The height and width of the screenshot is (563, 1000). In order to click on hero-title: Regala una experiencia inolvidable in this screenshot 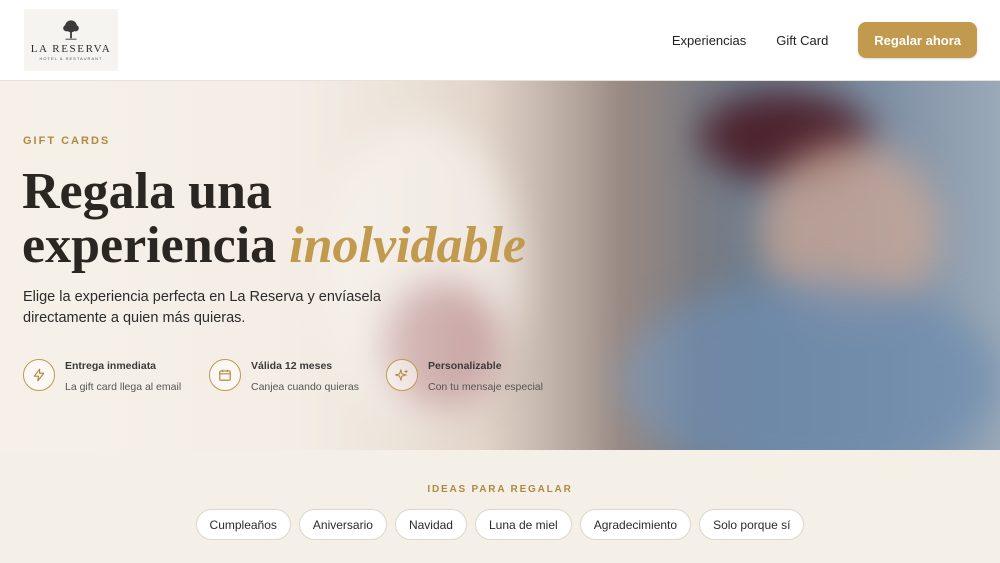, I will do `click(274, 219)`.